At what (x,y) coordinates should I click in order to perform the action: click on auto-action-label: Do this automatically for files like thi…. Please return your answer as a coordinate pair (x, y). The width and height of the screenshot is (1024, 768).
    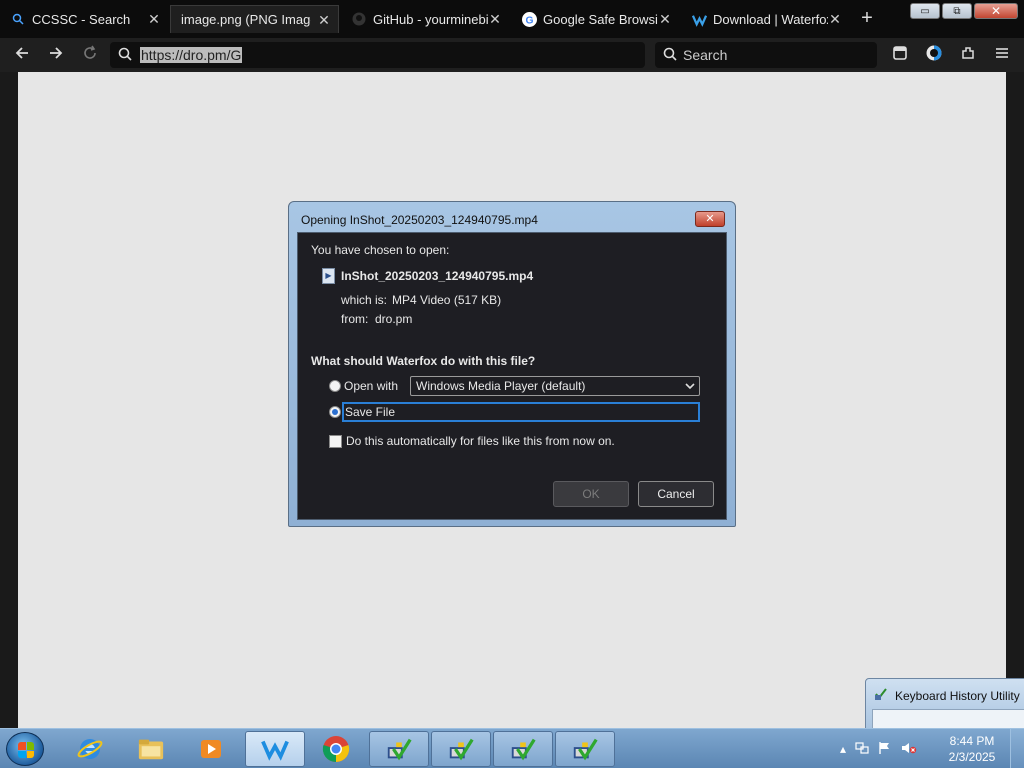
    Looking at the image, I should click on (480, 441).